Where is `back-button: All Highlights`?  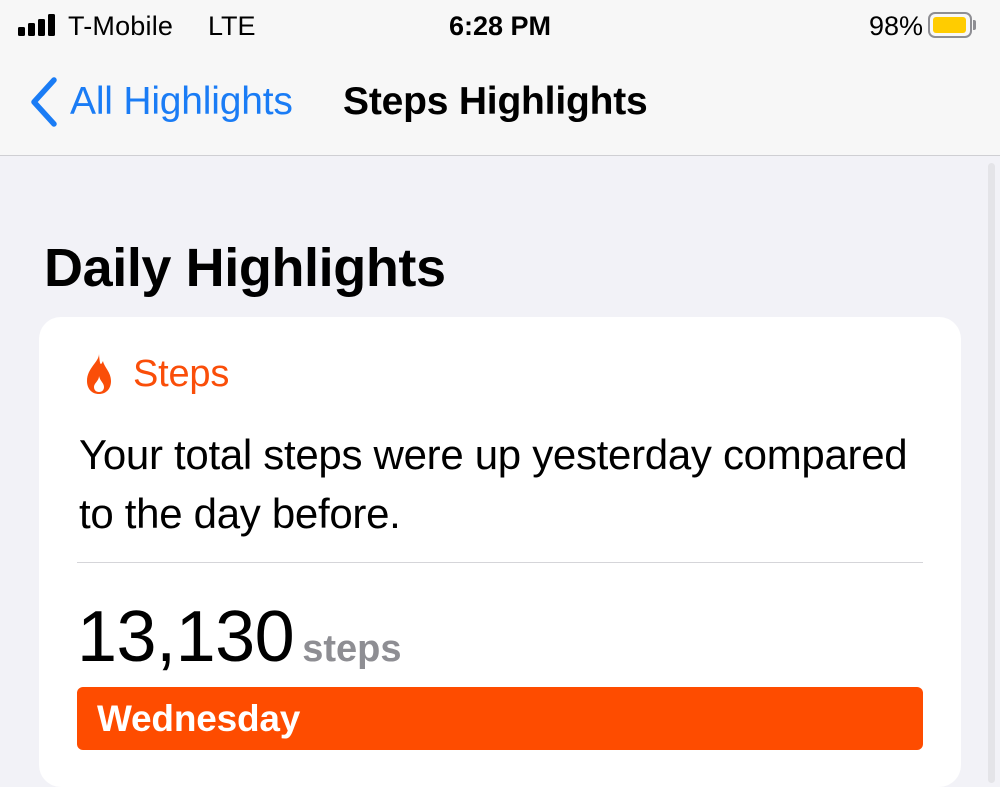 back-button: All Highlights is located at coordinates (159, 102).